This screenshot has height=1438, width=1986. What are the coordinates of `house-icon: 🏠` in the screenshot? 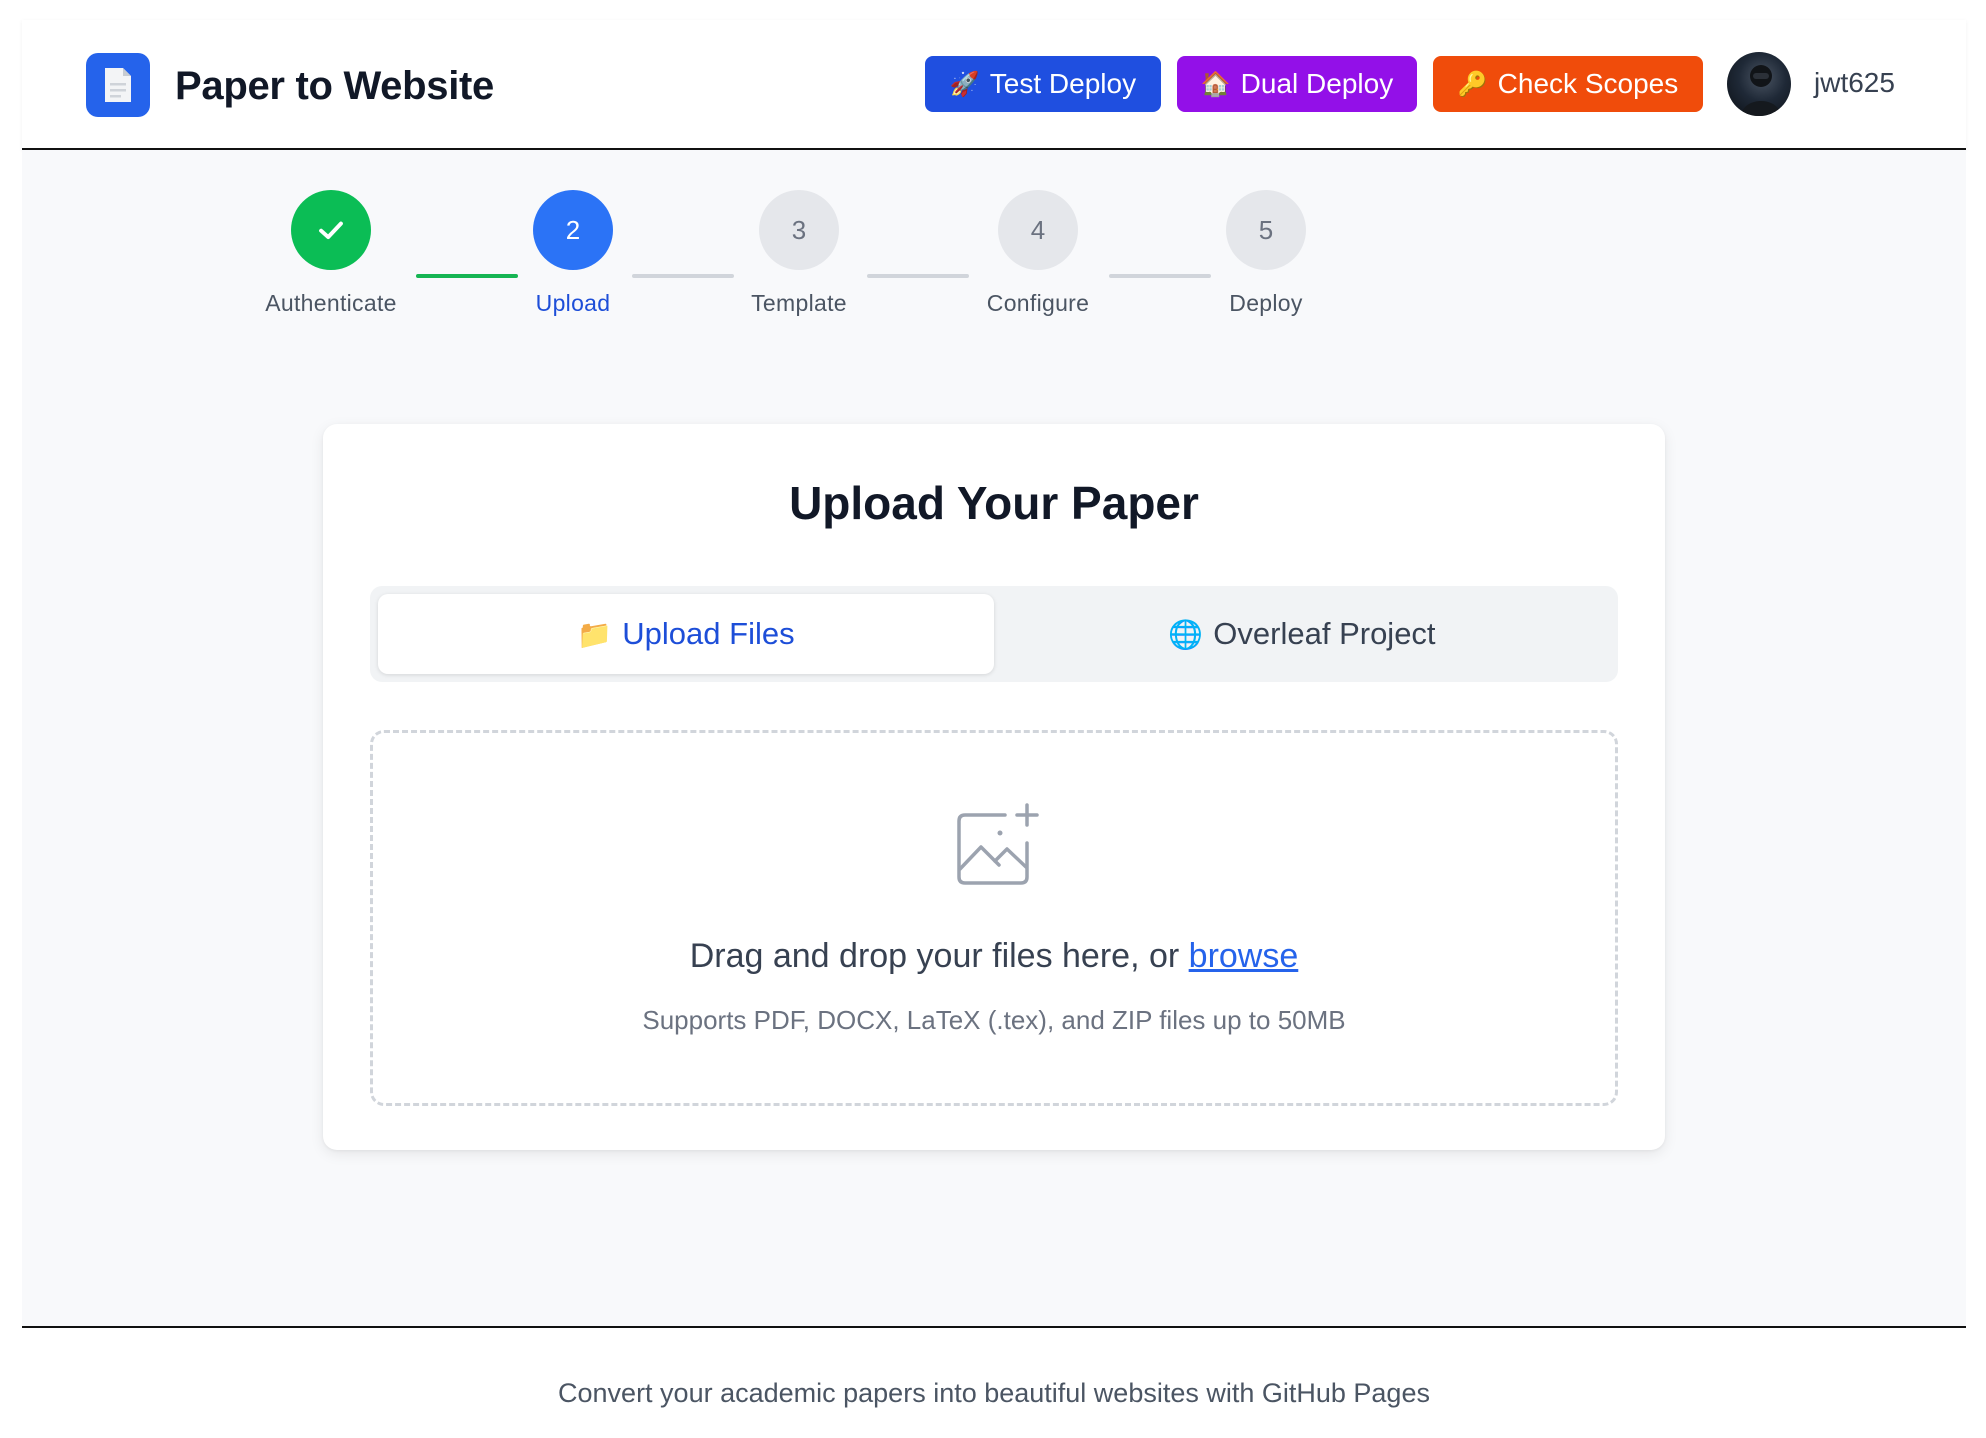 It's located at (1215, 84).